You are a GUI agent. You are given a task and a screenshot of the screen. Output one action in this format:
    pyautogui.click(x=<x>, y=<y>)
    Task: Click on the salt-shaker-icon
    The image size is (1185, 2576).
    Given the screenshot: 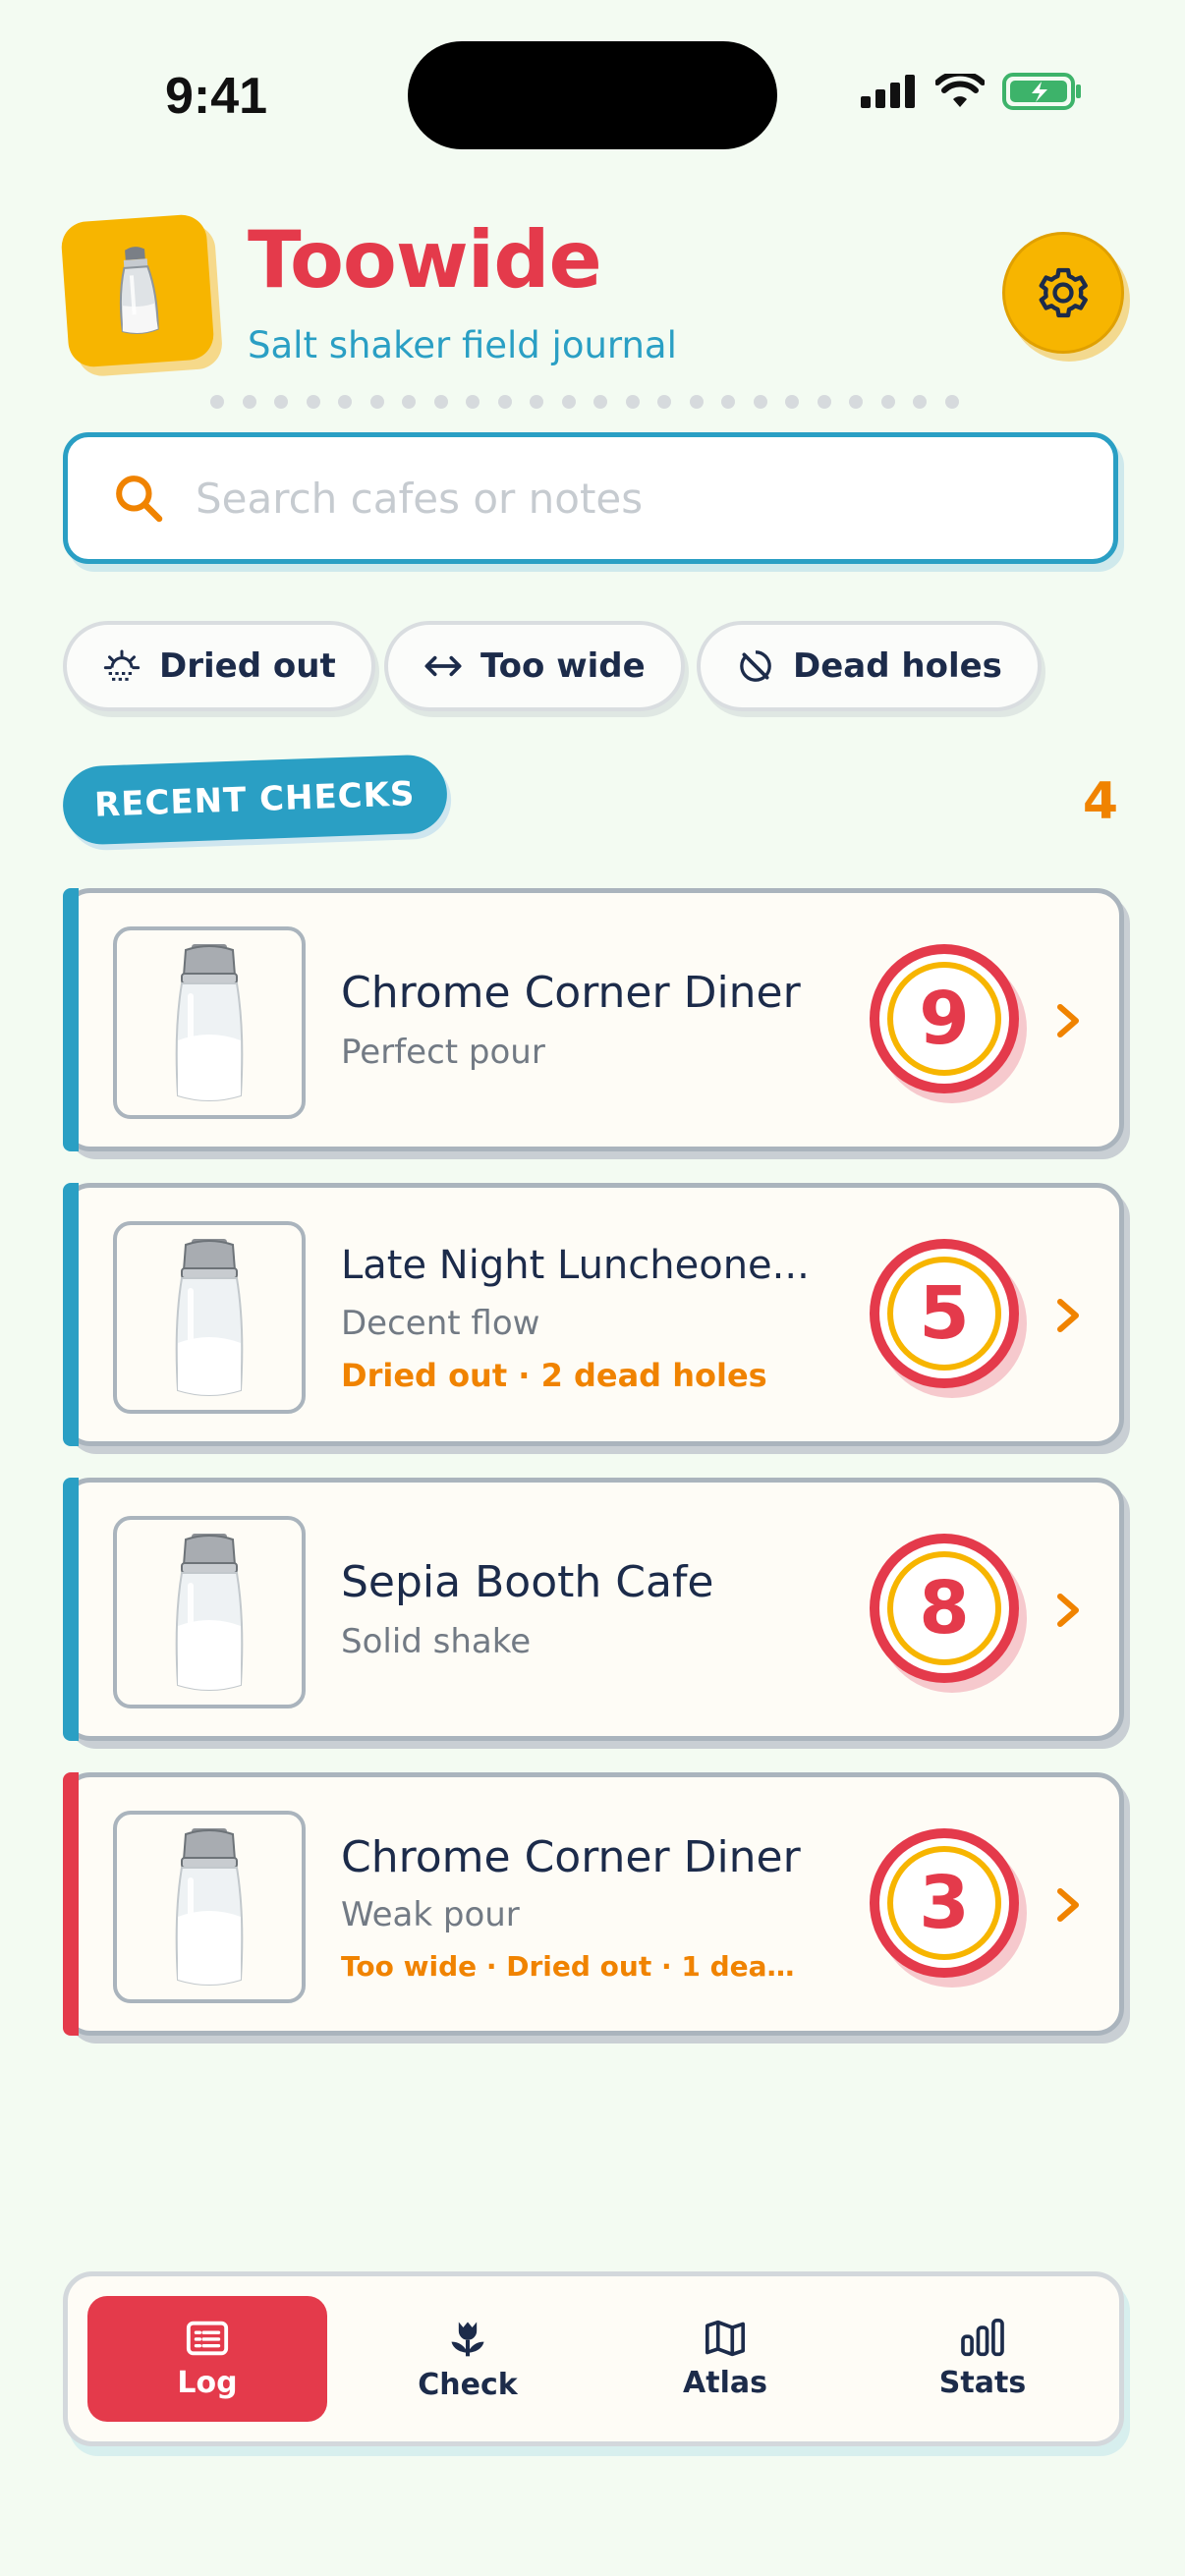 What is the action you would take?
    pyautogui.click(x=139, y=291)
    